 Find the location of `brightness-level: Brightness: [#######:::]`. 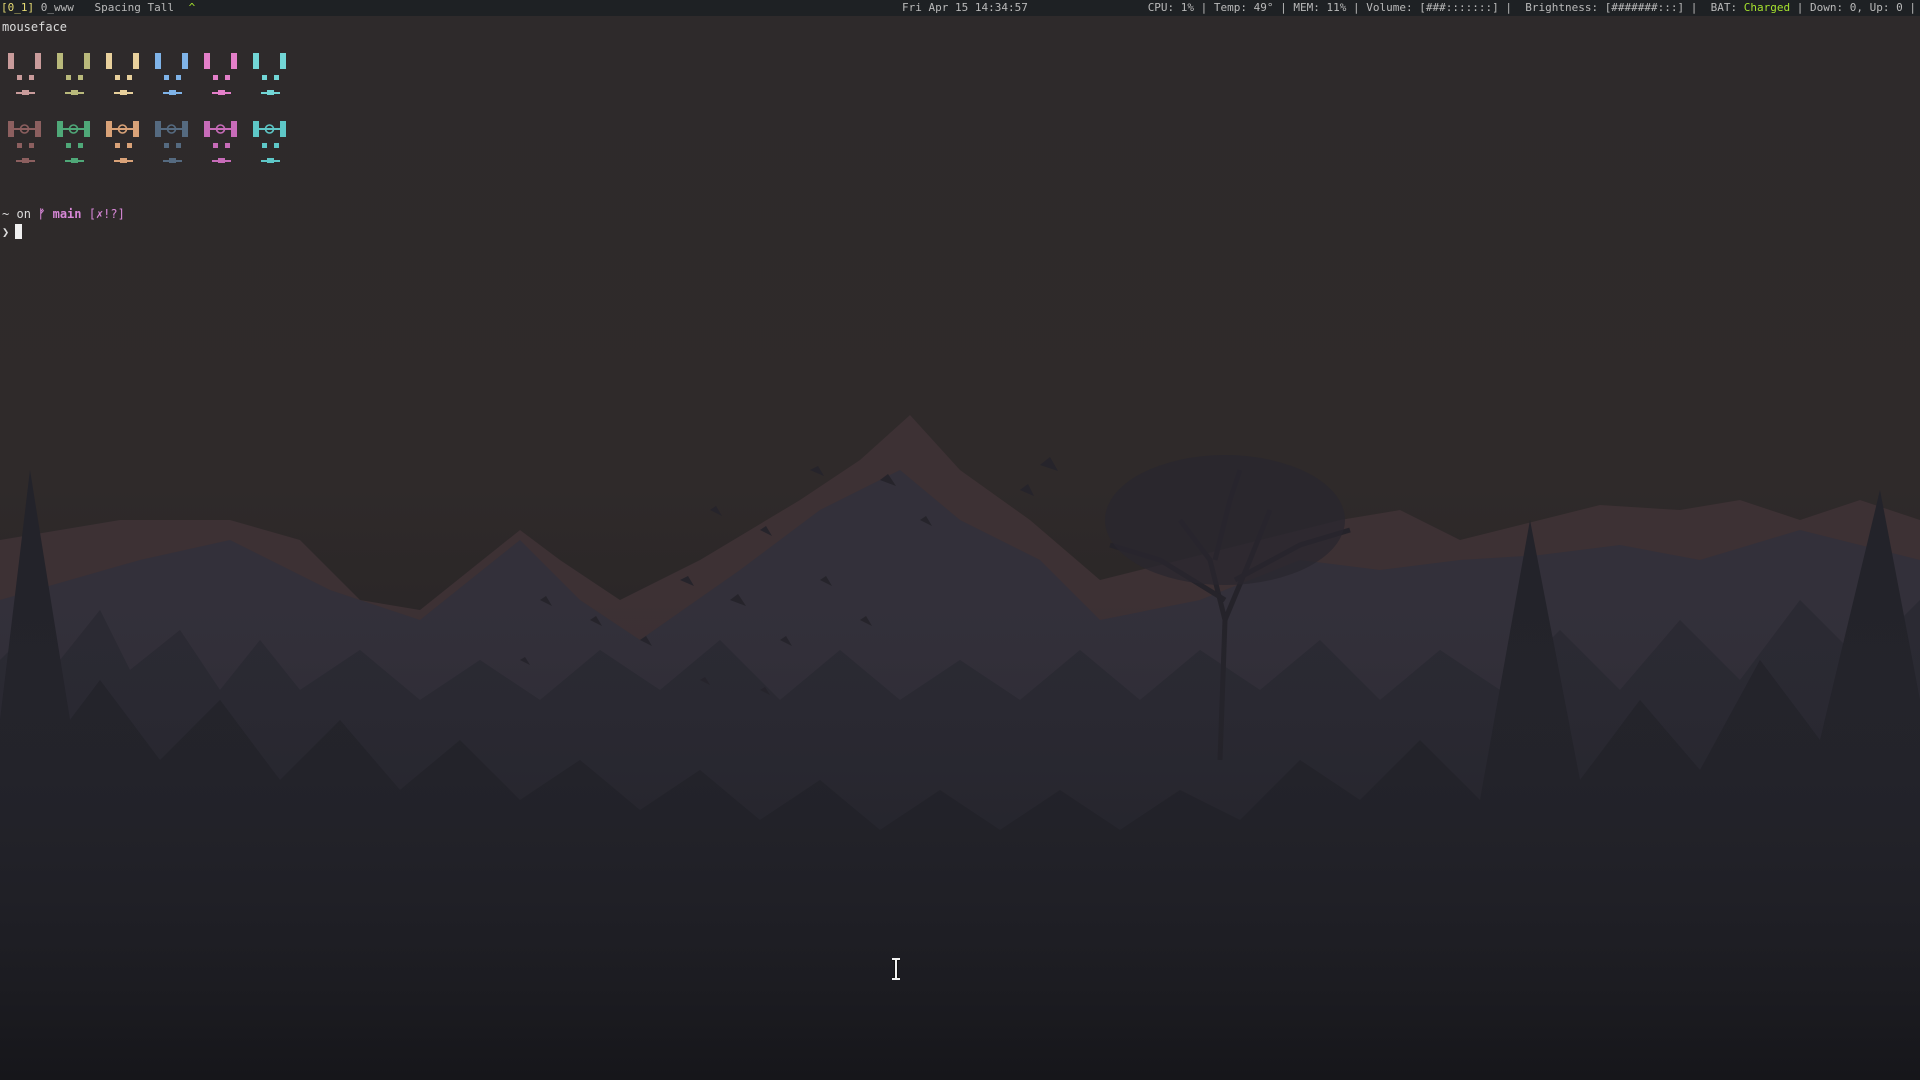

brightness-level: Brightness: [#######:::] is located at coordinates (1605, 7).